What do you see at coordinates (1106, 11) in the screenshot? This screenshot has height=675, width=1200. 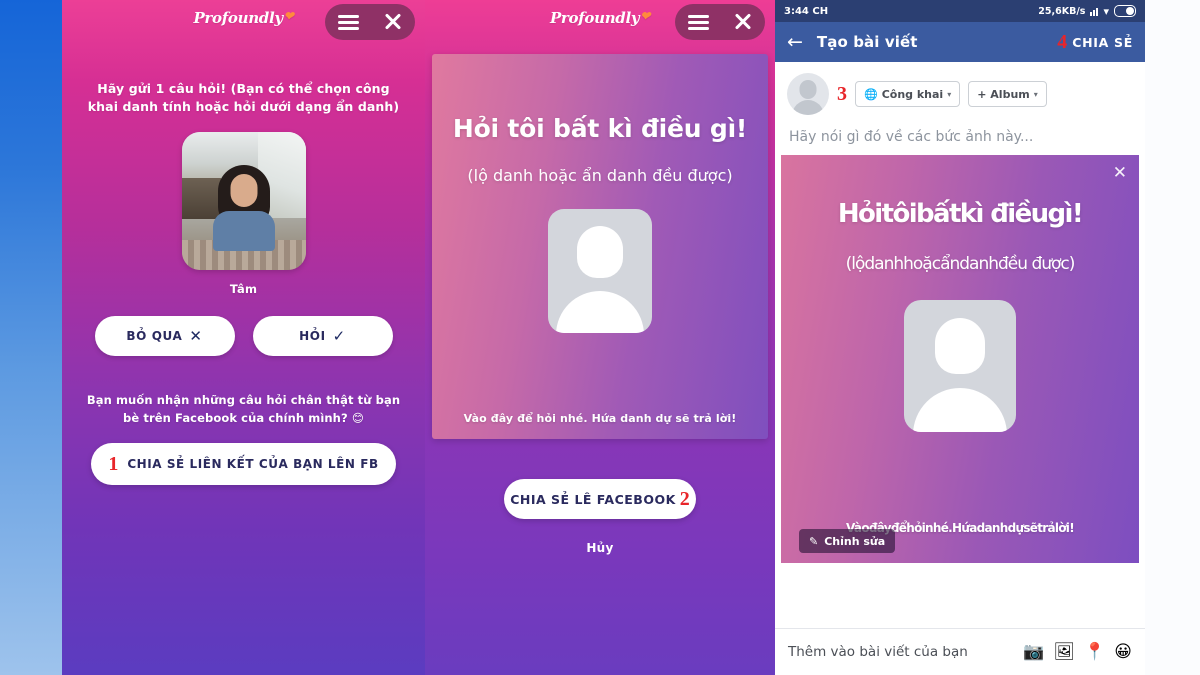 I see `wifi-icon: ▾` at bounding box center [1106, 11].